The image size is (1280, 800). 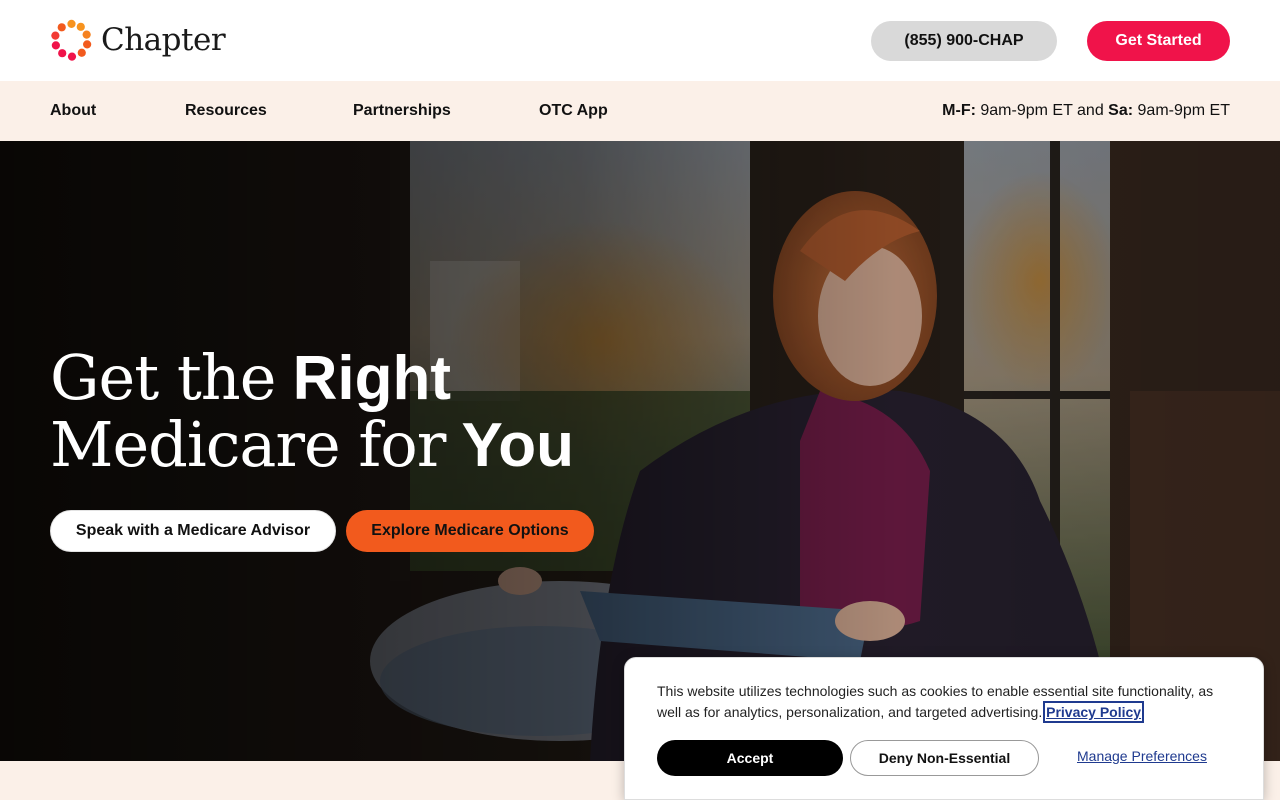 What do you see at coordinates (71, 40) in the screenshot?
I see `chapter-logo-icon` at bounding box center [71, 40].